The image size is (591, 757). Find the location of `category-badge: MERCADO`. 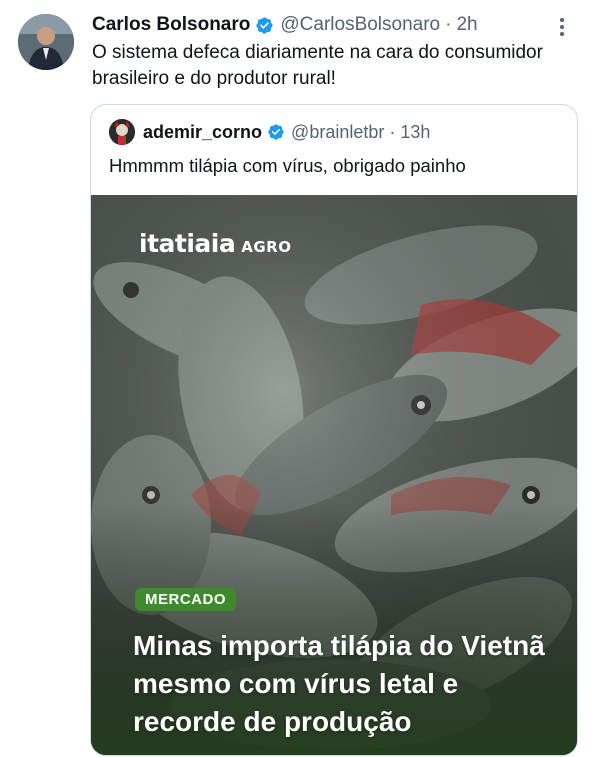

category-badge: MERCADO is located at coordinates (185, 599).